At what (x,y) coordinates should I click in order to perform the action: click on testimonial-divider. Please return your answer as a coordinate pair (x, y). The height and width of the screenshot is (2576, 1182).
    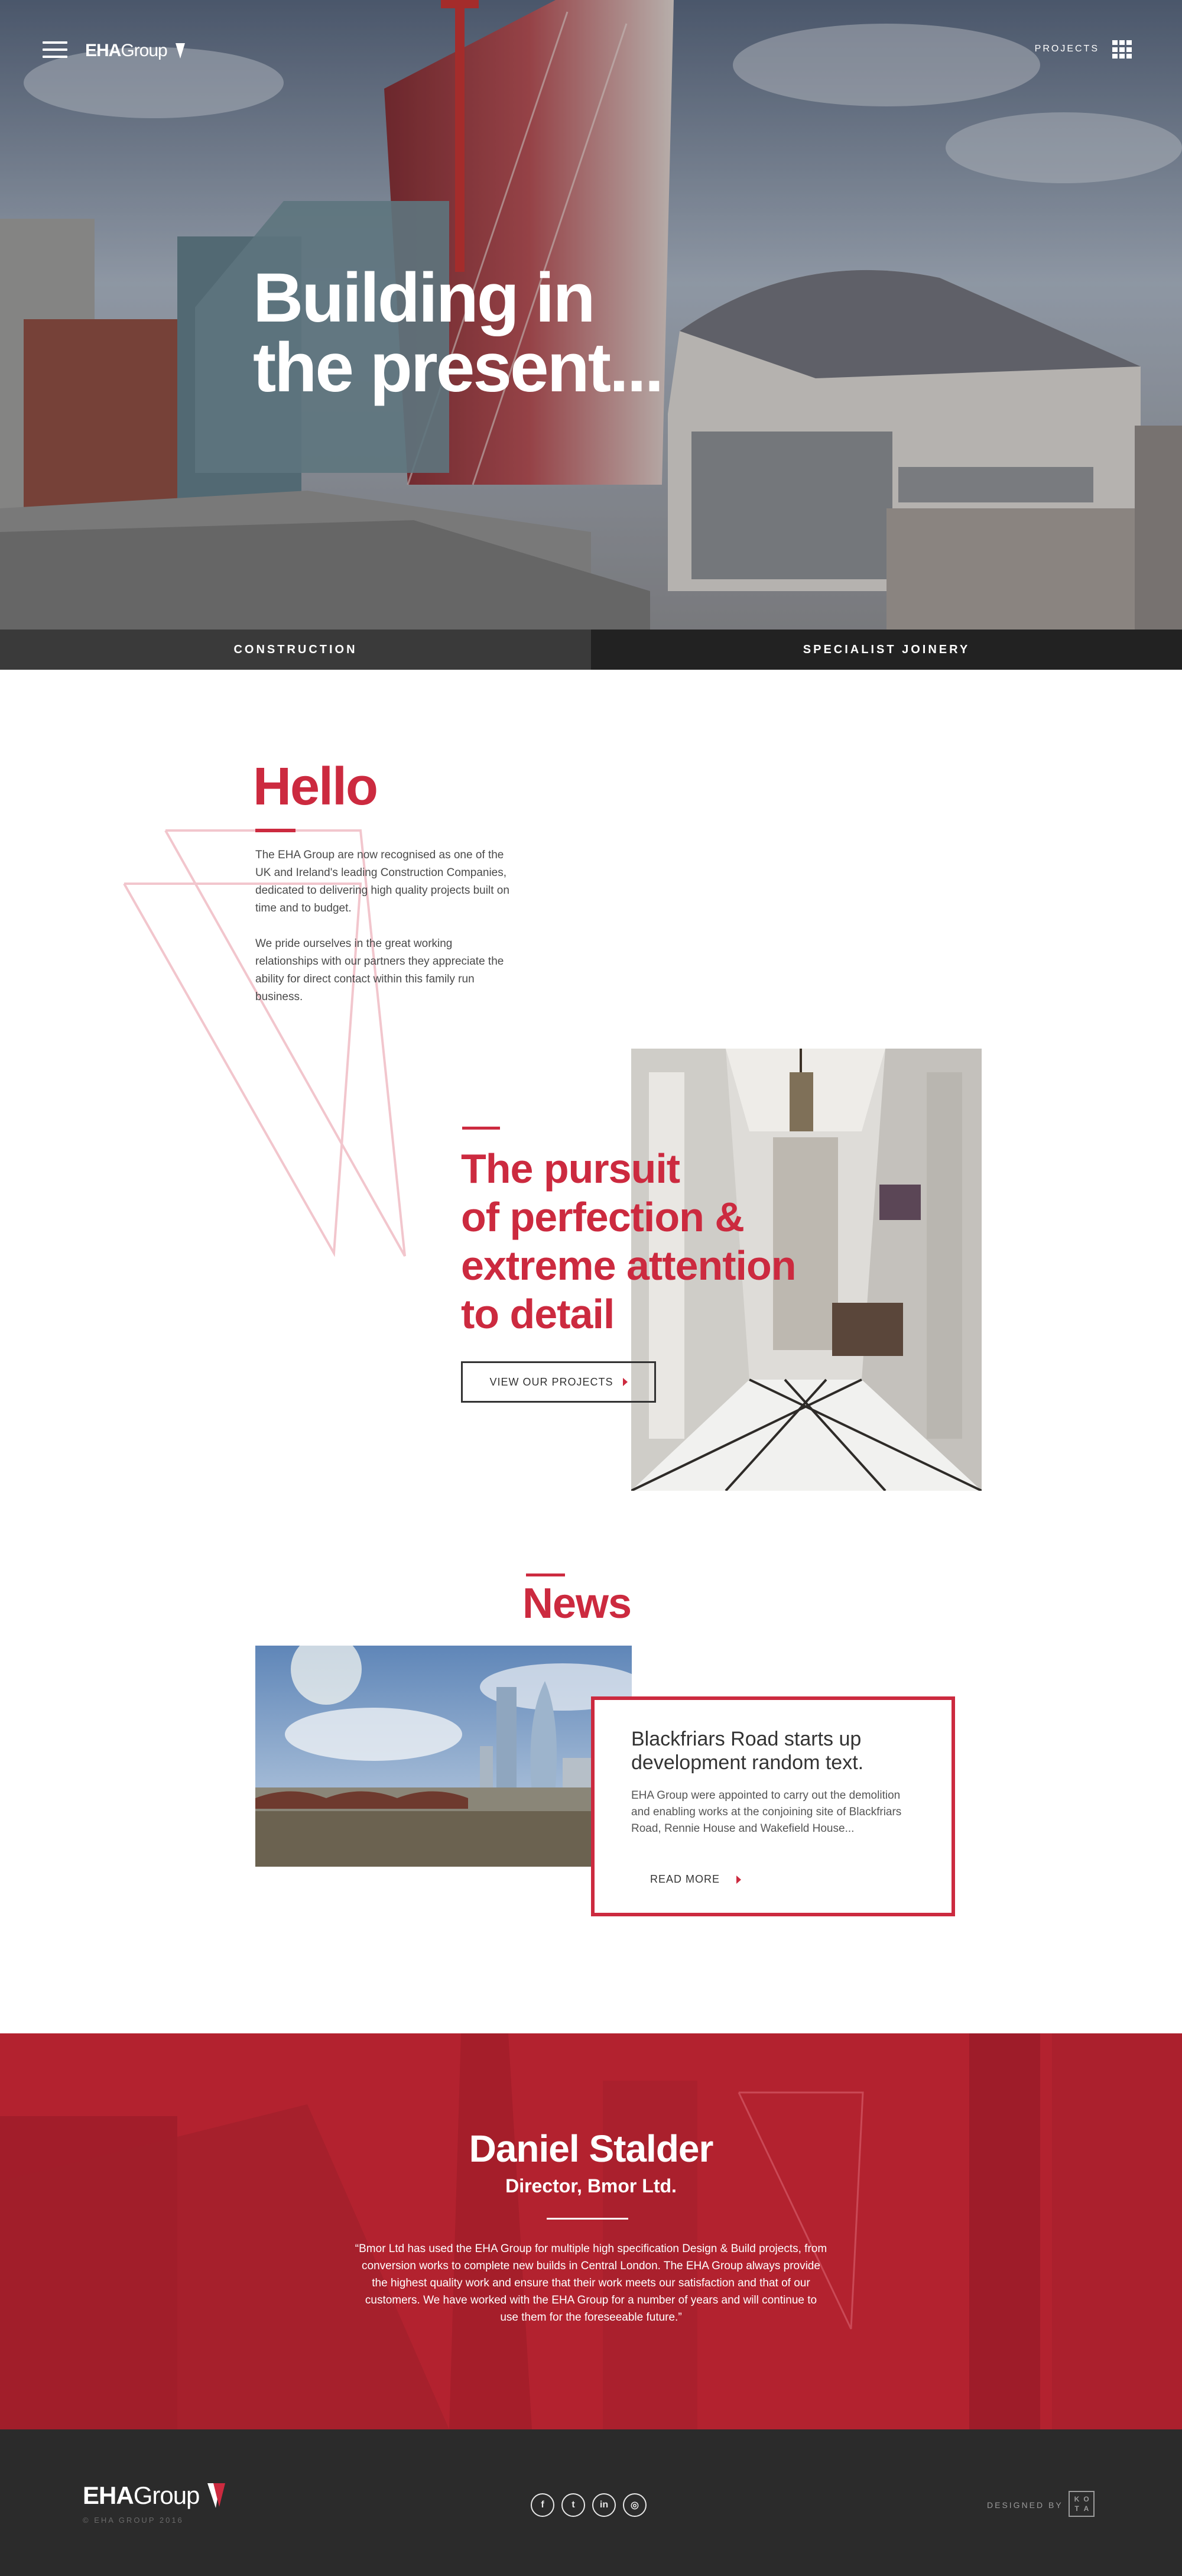
    Looking at the image, I should click on (587, 2219).